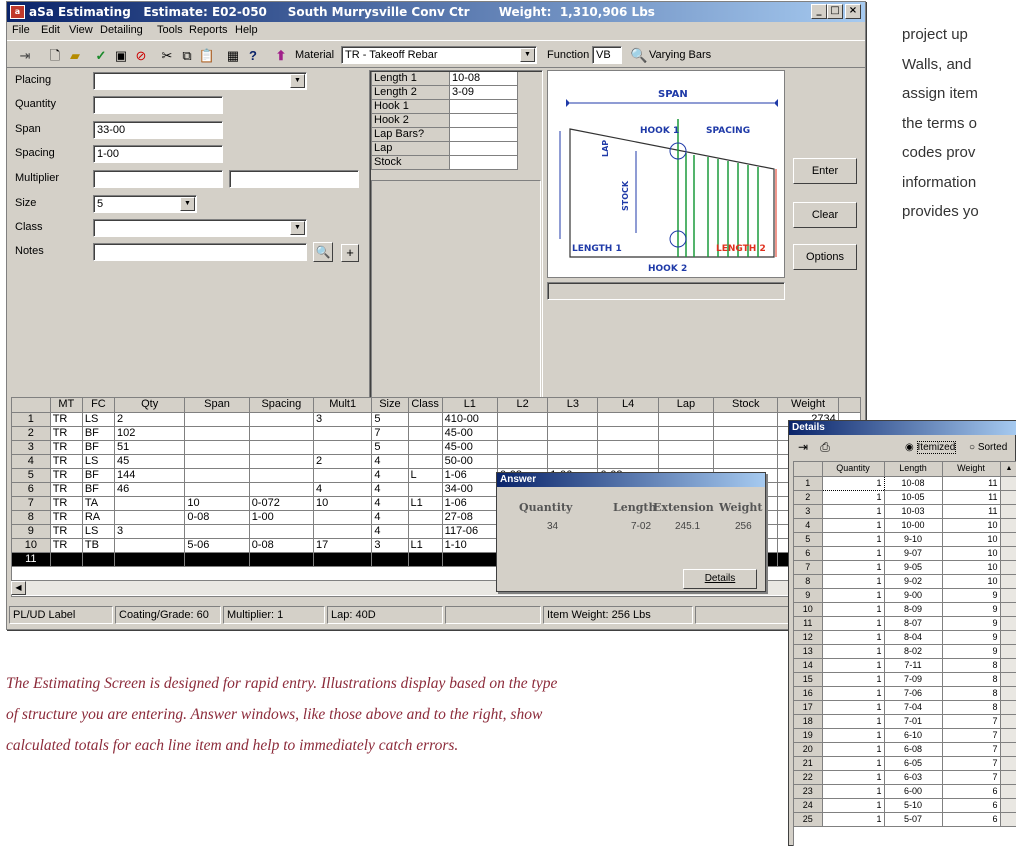 The height and width of the screenshot is (846, 1016). Describe the element at coordinates (150, 475) in the screenshot. I see `grid-cell: 144` at that location.